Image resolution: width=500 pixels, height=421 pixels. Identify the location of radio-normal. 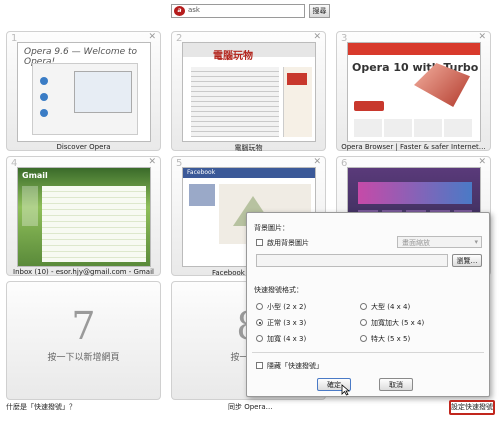
(259, 322).